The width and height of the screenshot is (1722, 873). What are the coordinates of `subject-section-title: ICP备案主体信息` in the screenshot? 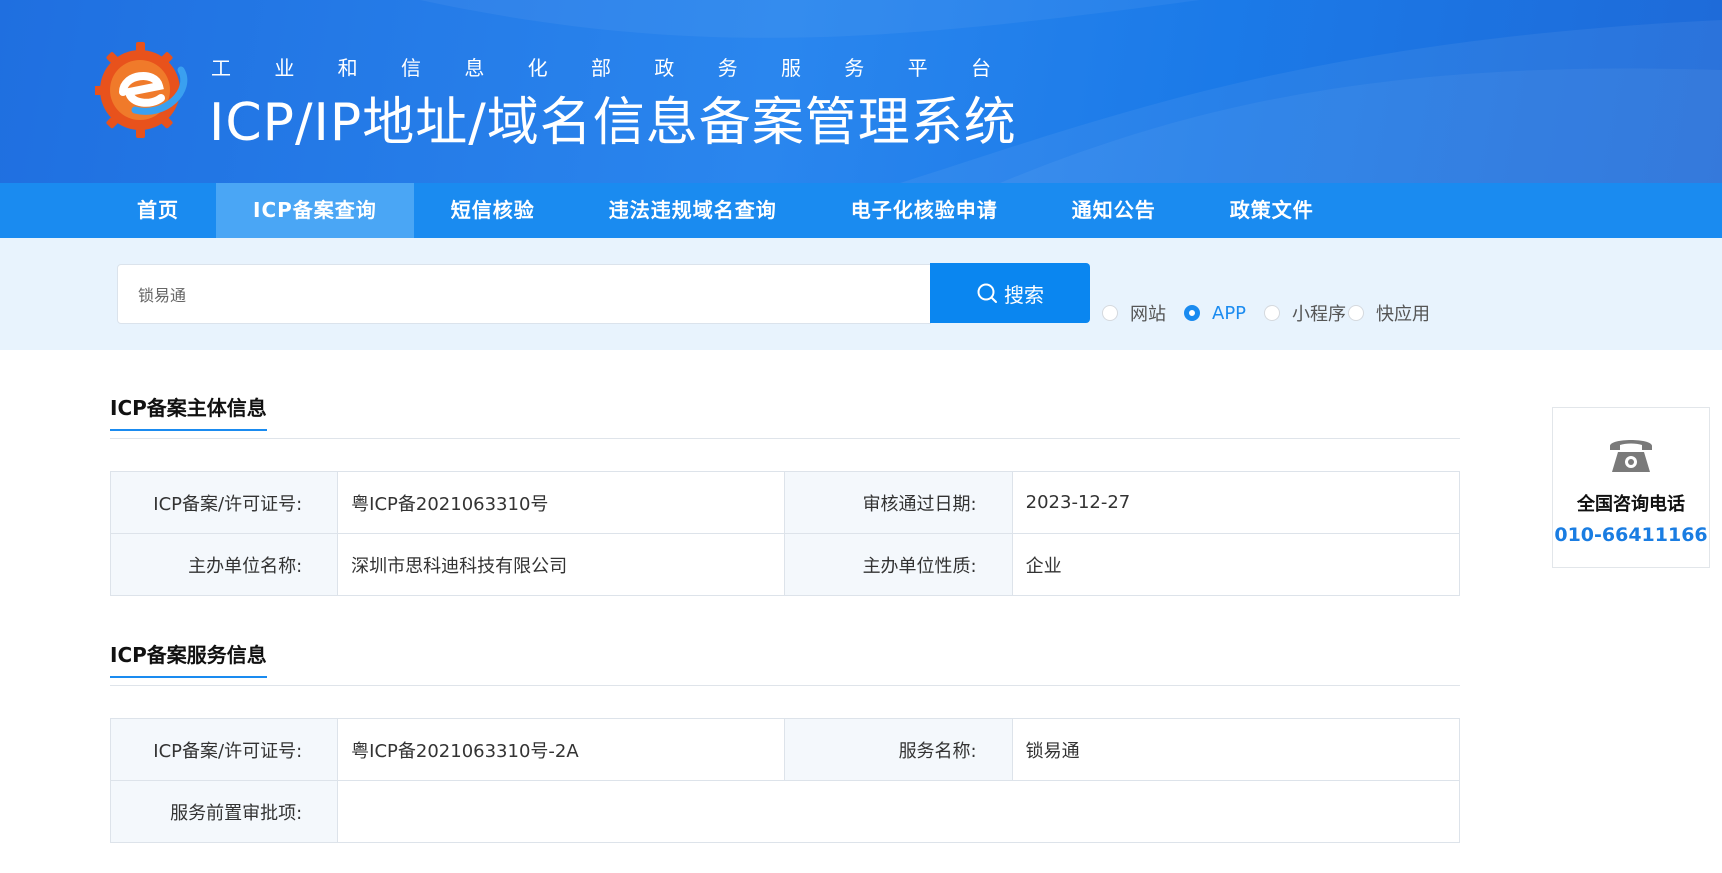 It's located at (188, 411).